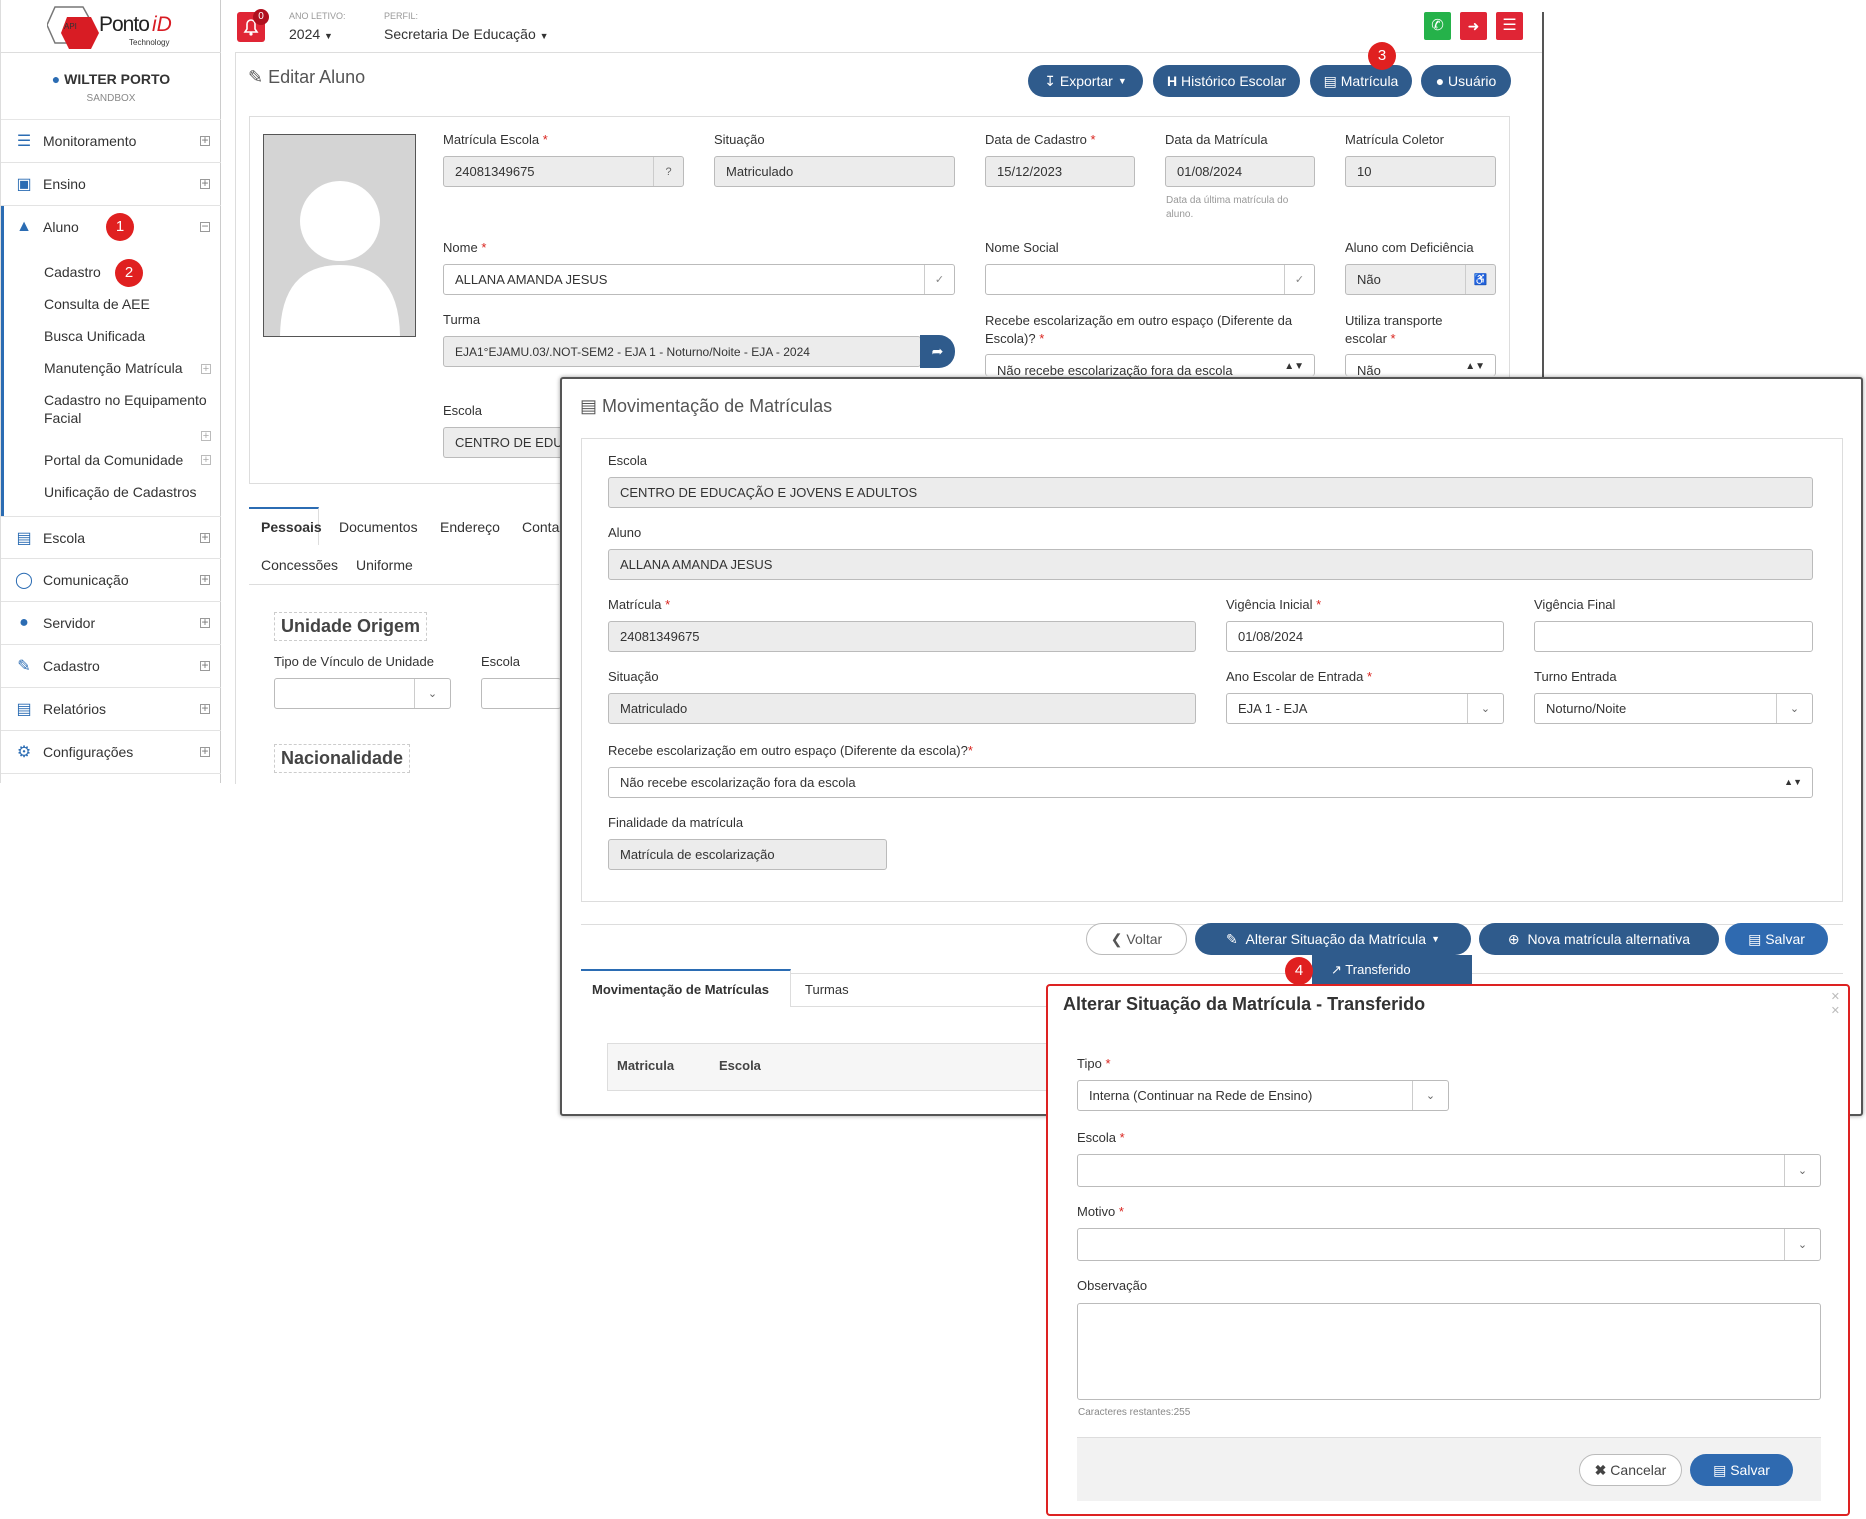 The height and width of the screenshot is (1519, 1866). I want to click on nav-consulta-aee: Consulta de AEE, so click(97, 304).